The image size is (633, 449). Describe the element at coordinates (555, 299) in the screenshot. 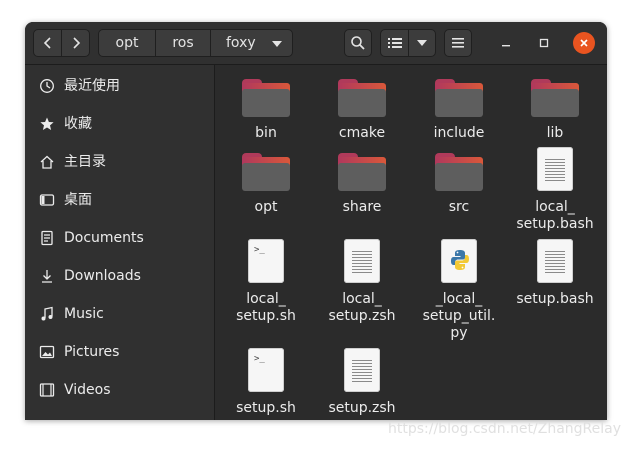

I see `file-name: setup.bash` at that location.